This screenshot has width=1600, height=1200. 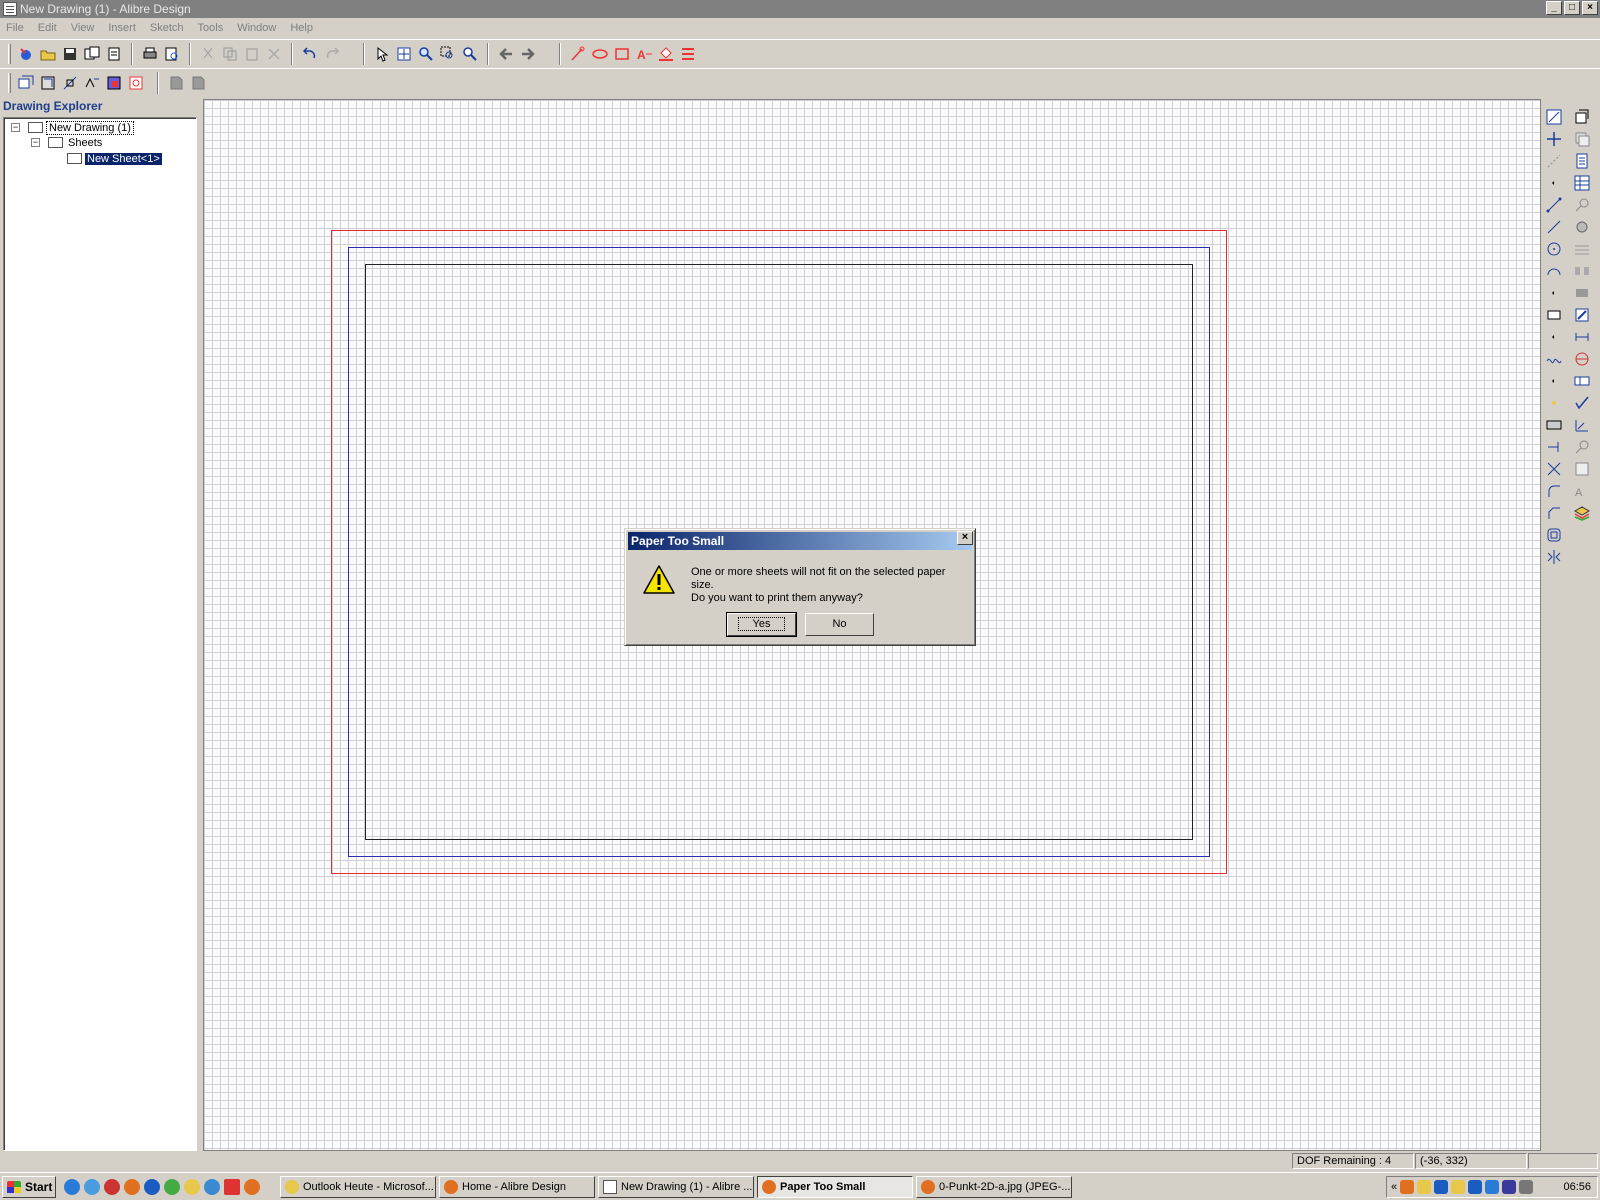 I want to click on sketch-activate-icon, so click(x=1555, y=117).